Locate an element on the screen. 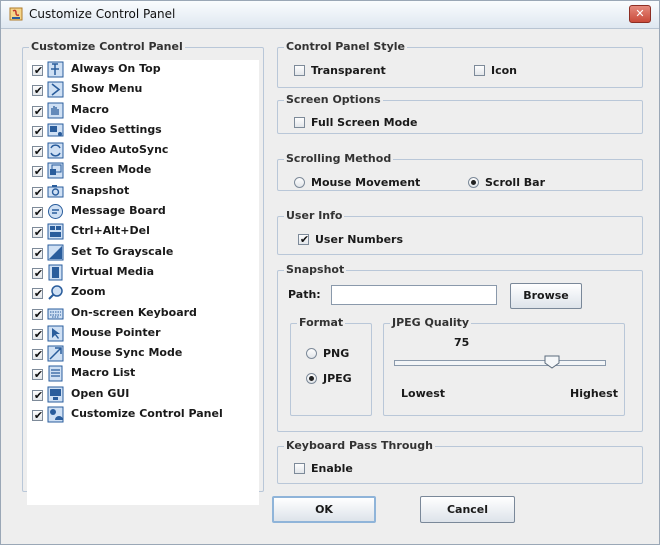 Image resolution: width=660 pixels, height=545 pixels. item-label: Snapshot is located at coordinates (100, 190).